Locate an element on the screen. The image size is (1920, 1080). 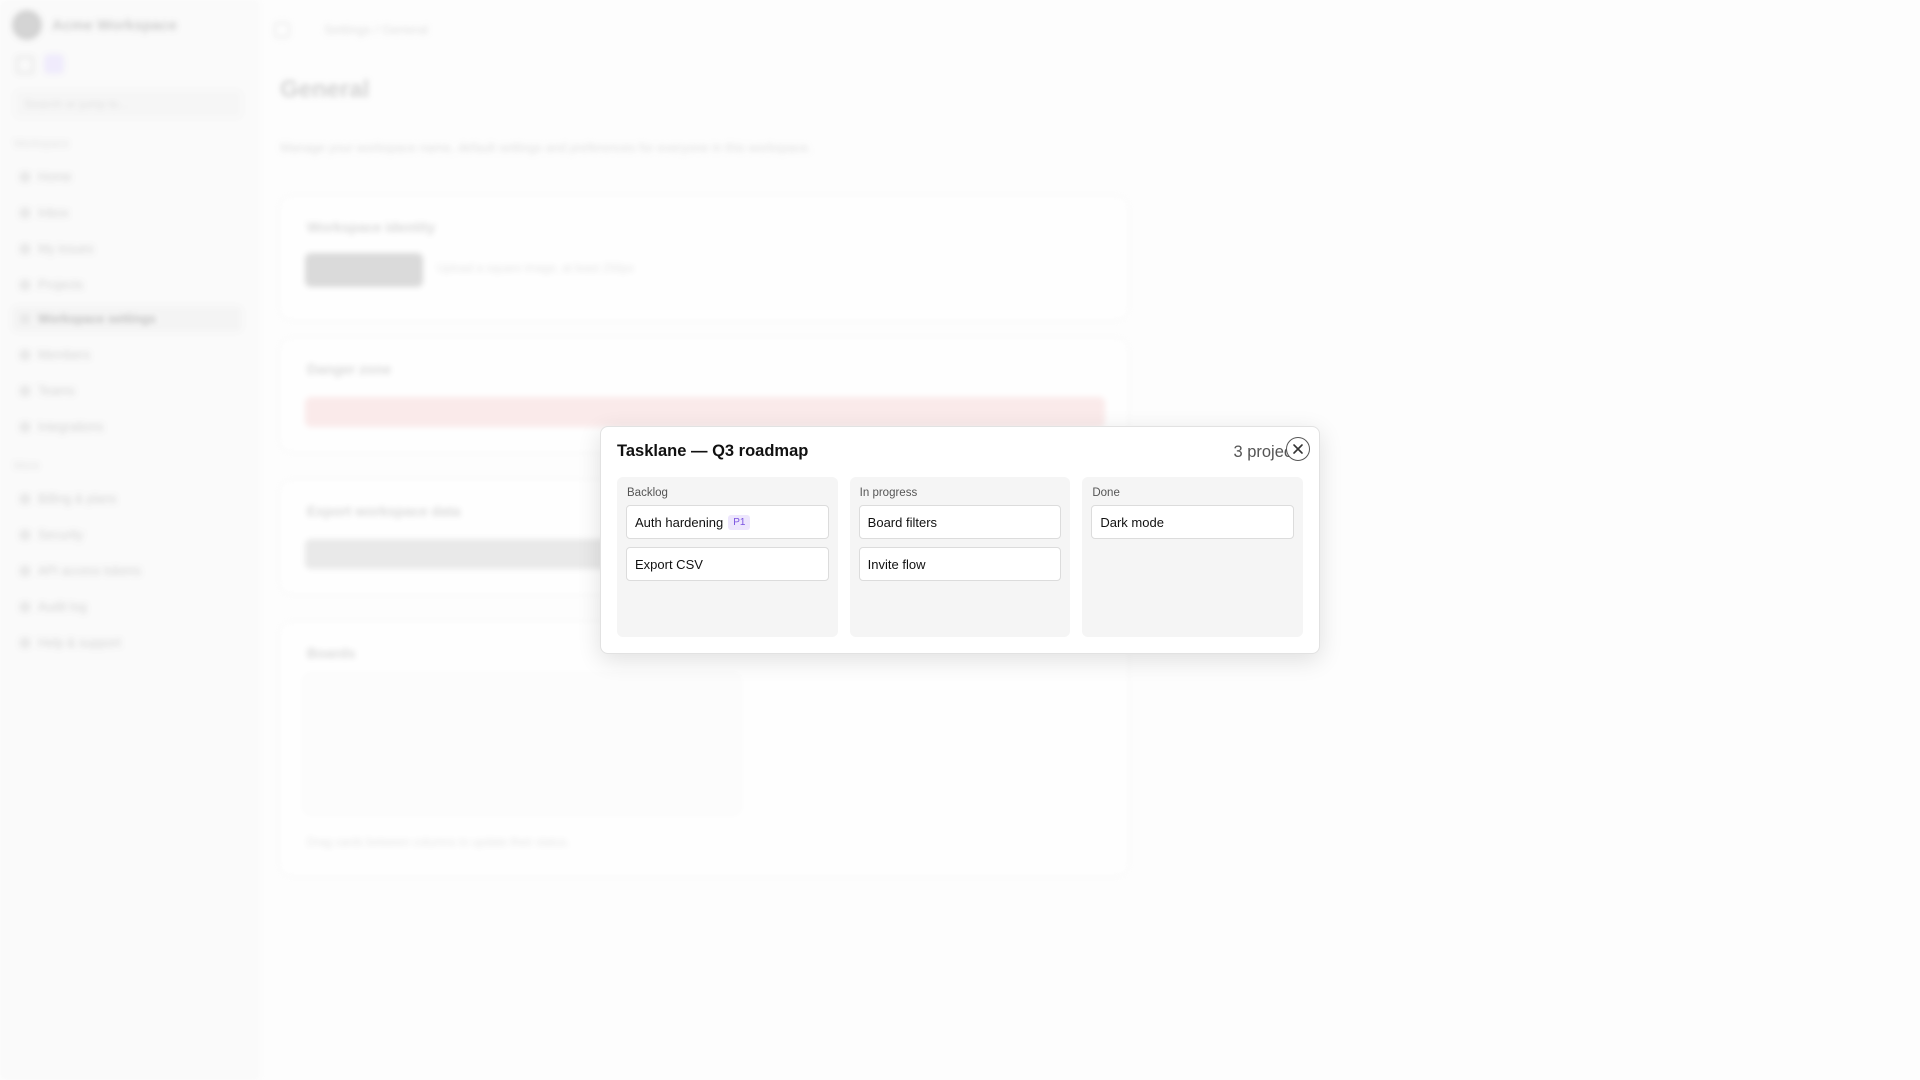
column-backlog: Backlog Auth hardening P1 Export CSV is located at coordinates (727, 557).